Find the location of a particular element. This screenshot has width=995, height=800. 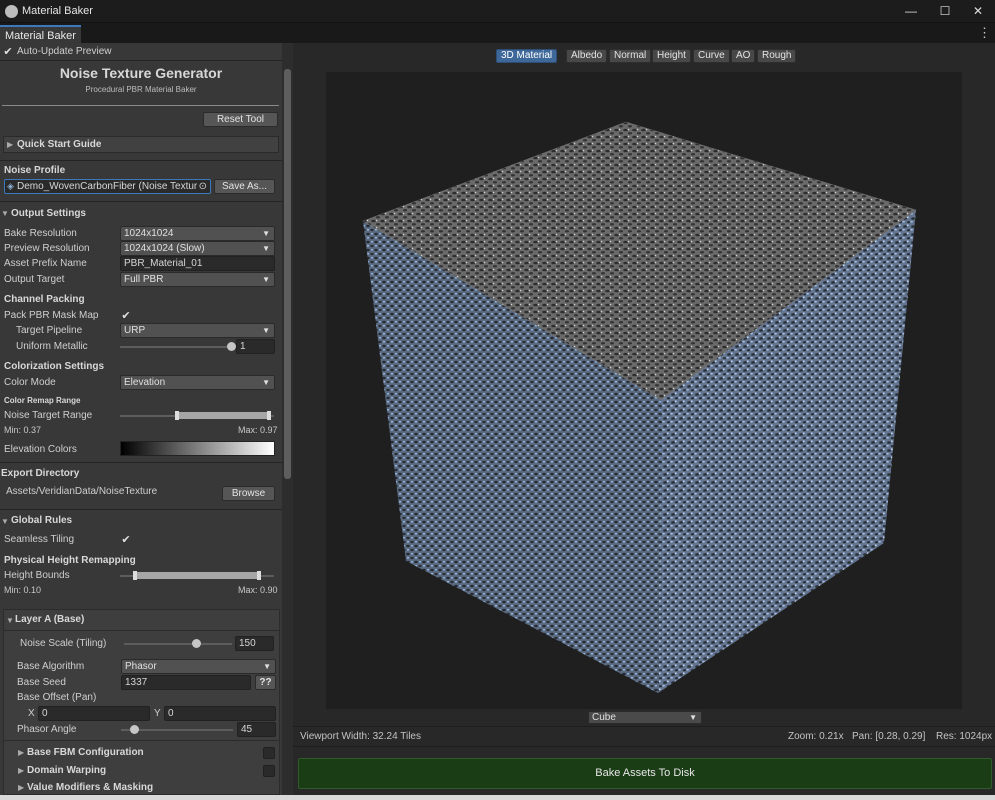

tab-height: Height is located at coordinates (671, 56).